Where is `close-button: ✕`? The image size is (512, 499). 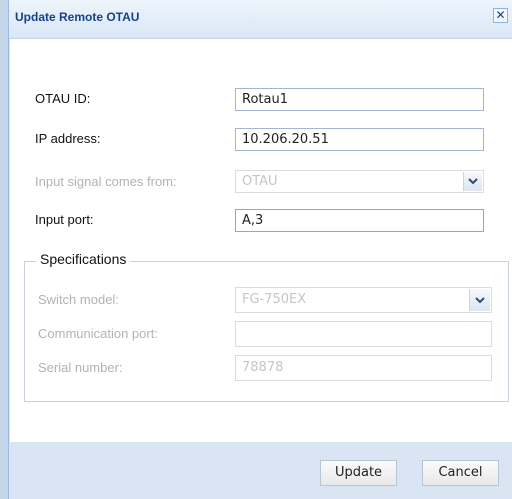
close-button: ✕ is located at coordinates (500, 15).